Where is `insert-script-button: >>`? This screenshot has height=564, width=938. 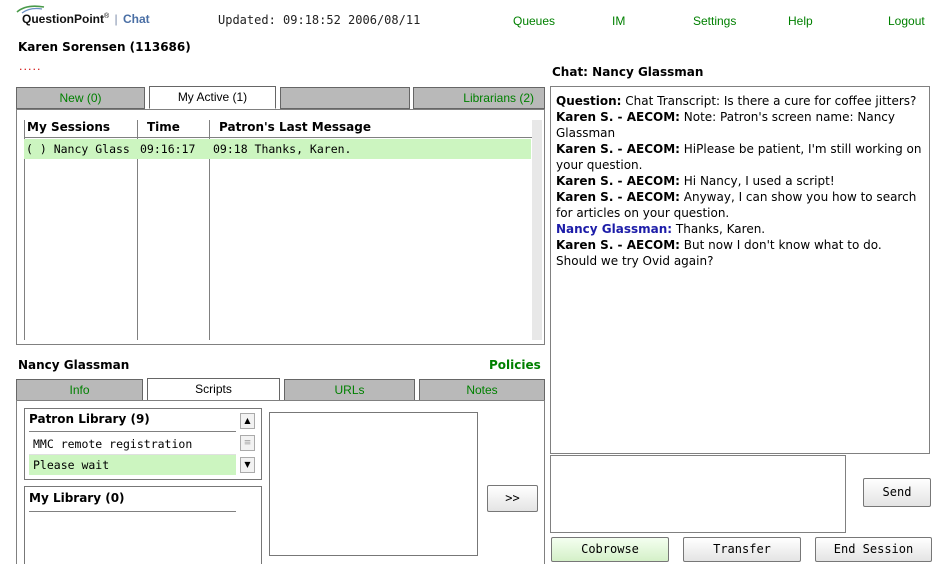 insert-script-button: >> is located at coordinates (512, 498).